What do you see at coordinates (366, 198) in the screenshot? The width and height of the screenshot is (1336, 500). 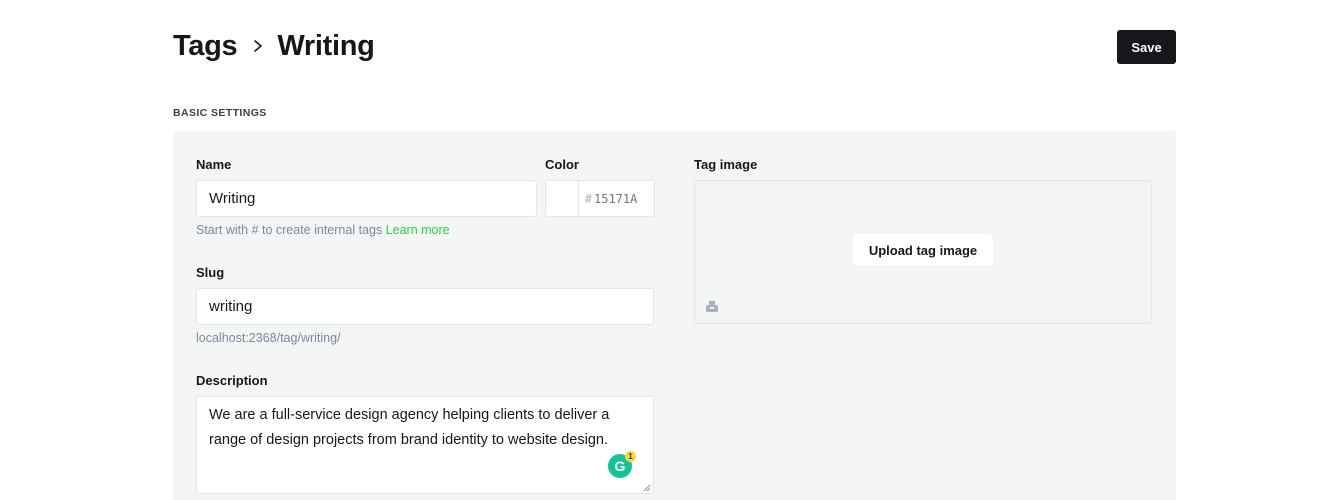 I see `name-input` at bounding box center [366, 198].